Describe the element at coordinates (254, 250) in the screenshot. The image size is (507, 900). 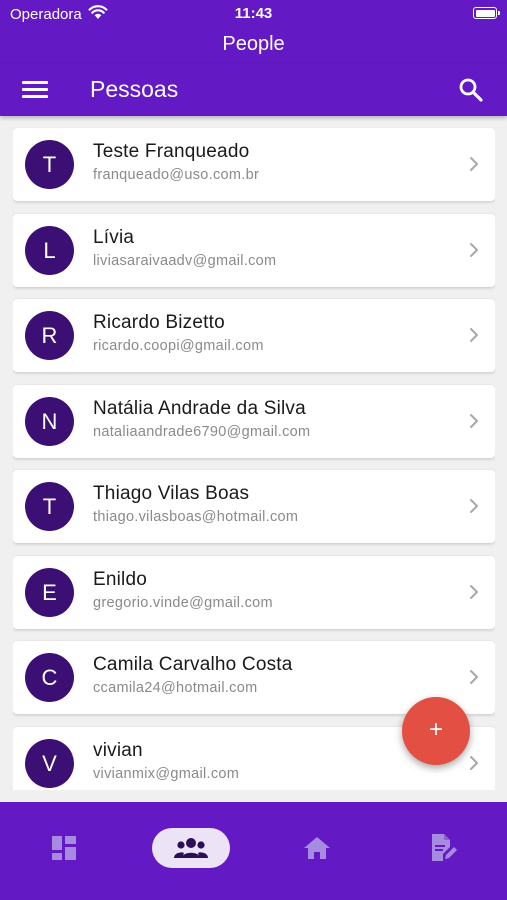
I see `person-card: L Lívia liviasaraivaadv@gmail.com` at that location.